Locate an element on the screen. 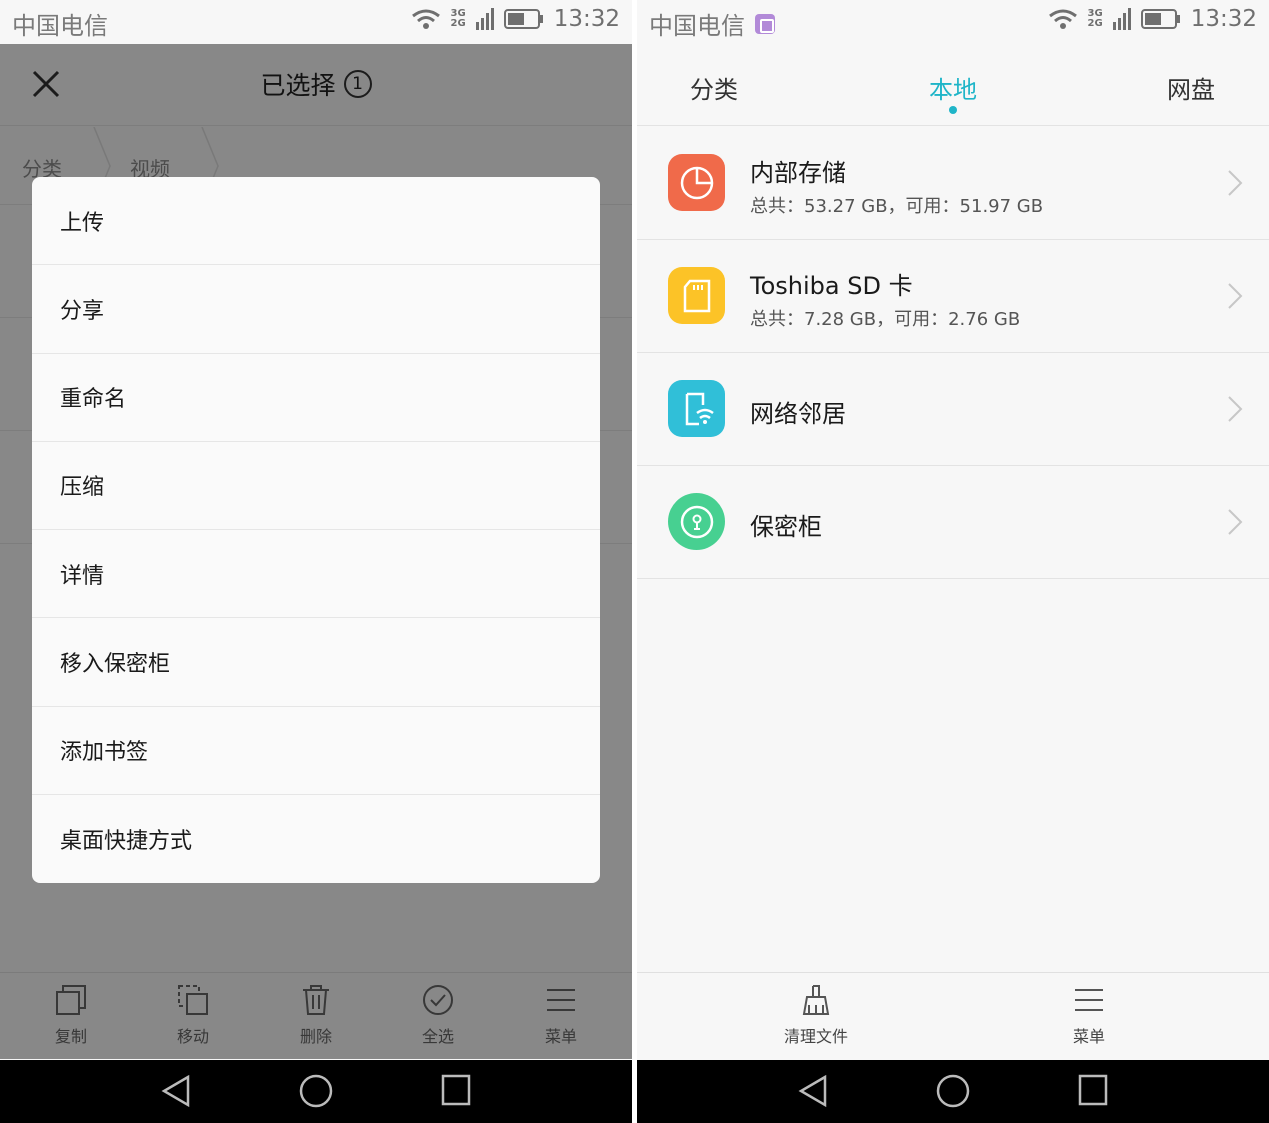 The width and height of the screenshot is (1269, 1123). active-tab-indicator is located at coordinates (953, 110).